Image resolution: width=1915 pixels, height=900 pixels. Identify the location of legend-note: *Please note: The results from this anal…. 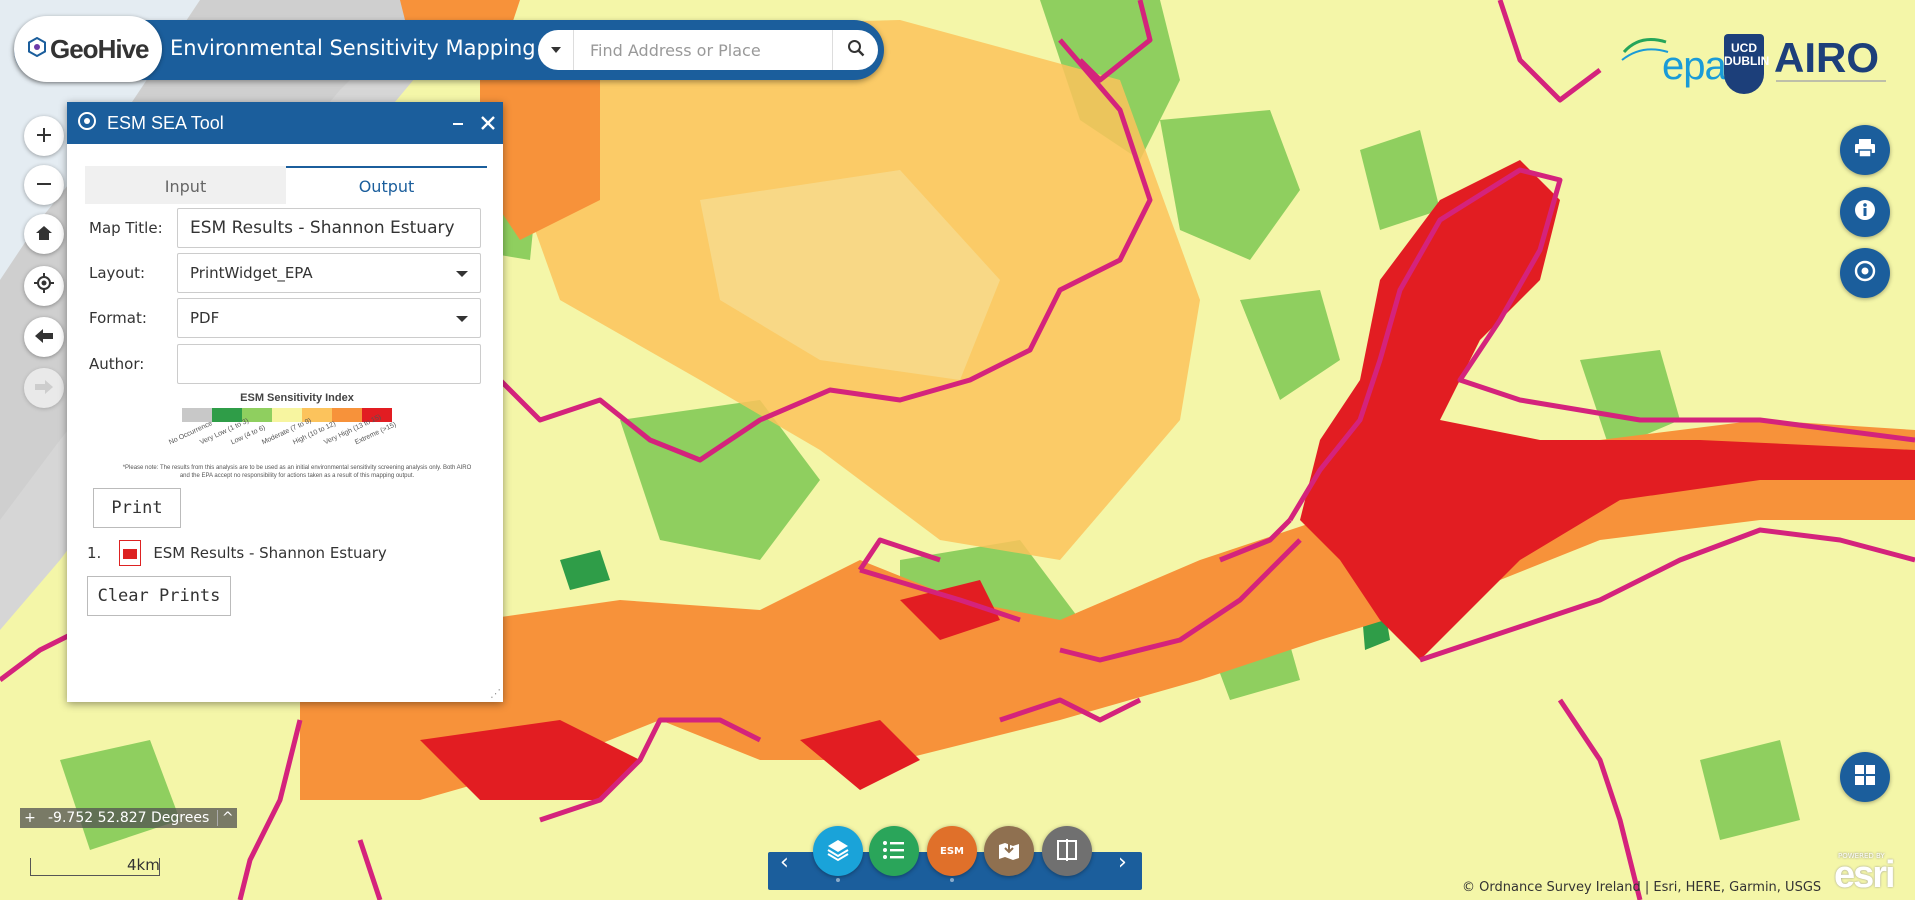
(297, 472).